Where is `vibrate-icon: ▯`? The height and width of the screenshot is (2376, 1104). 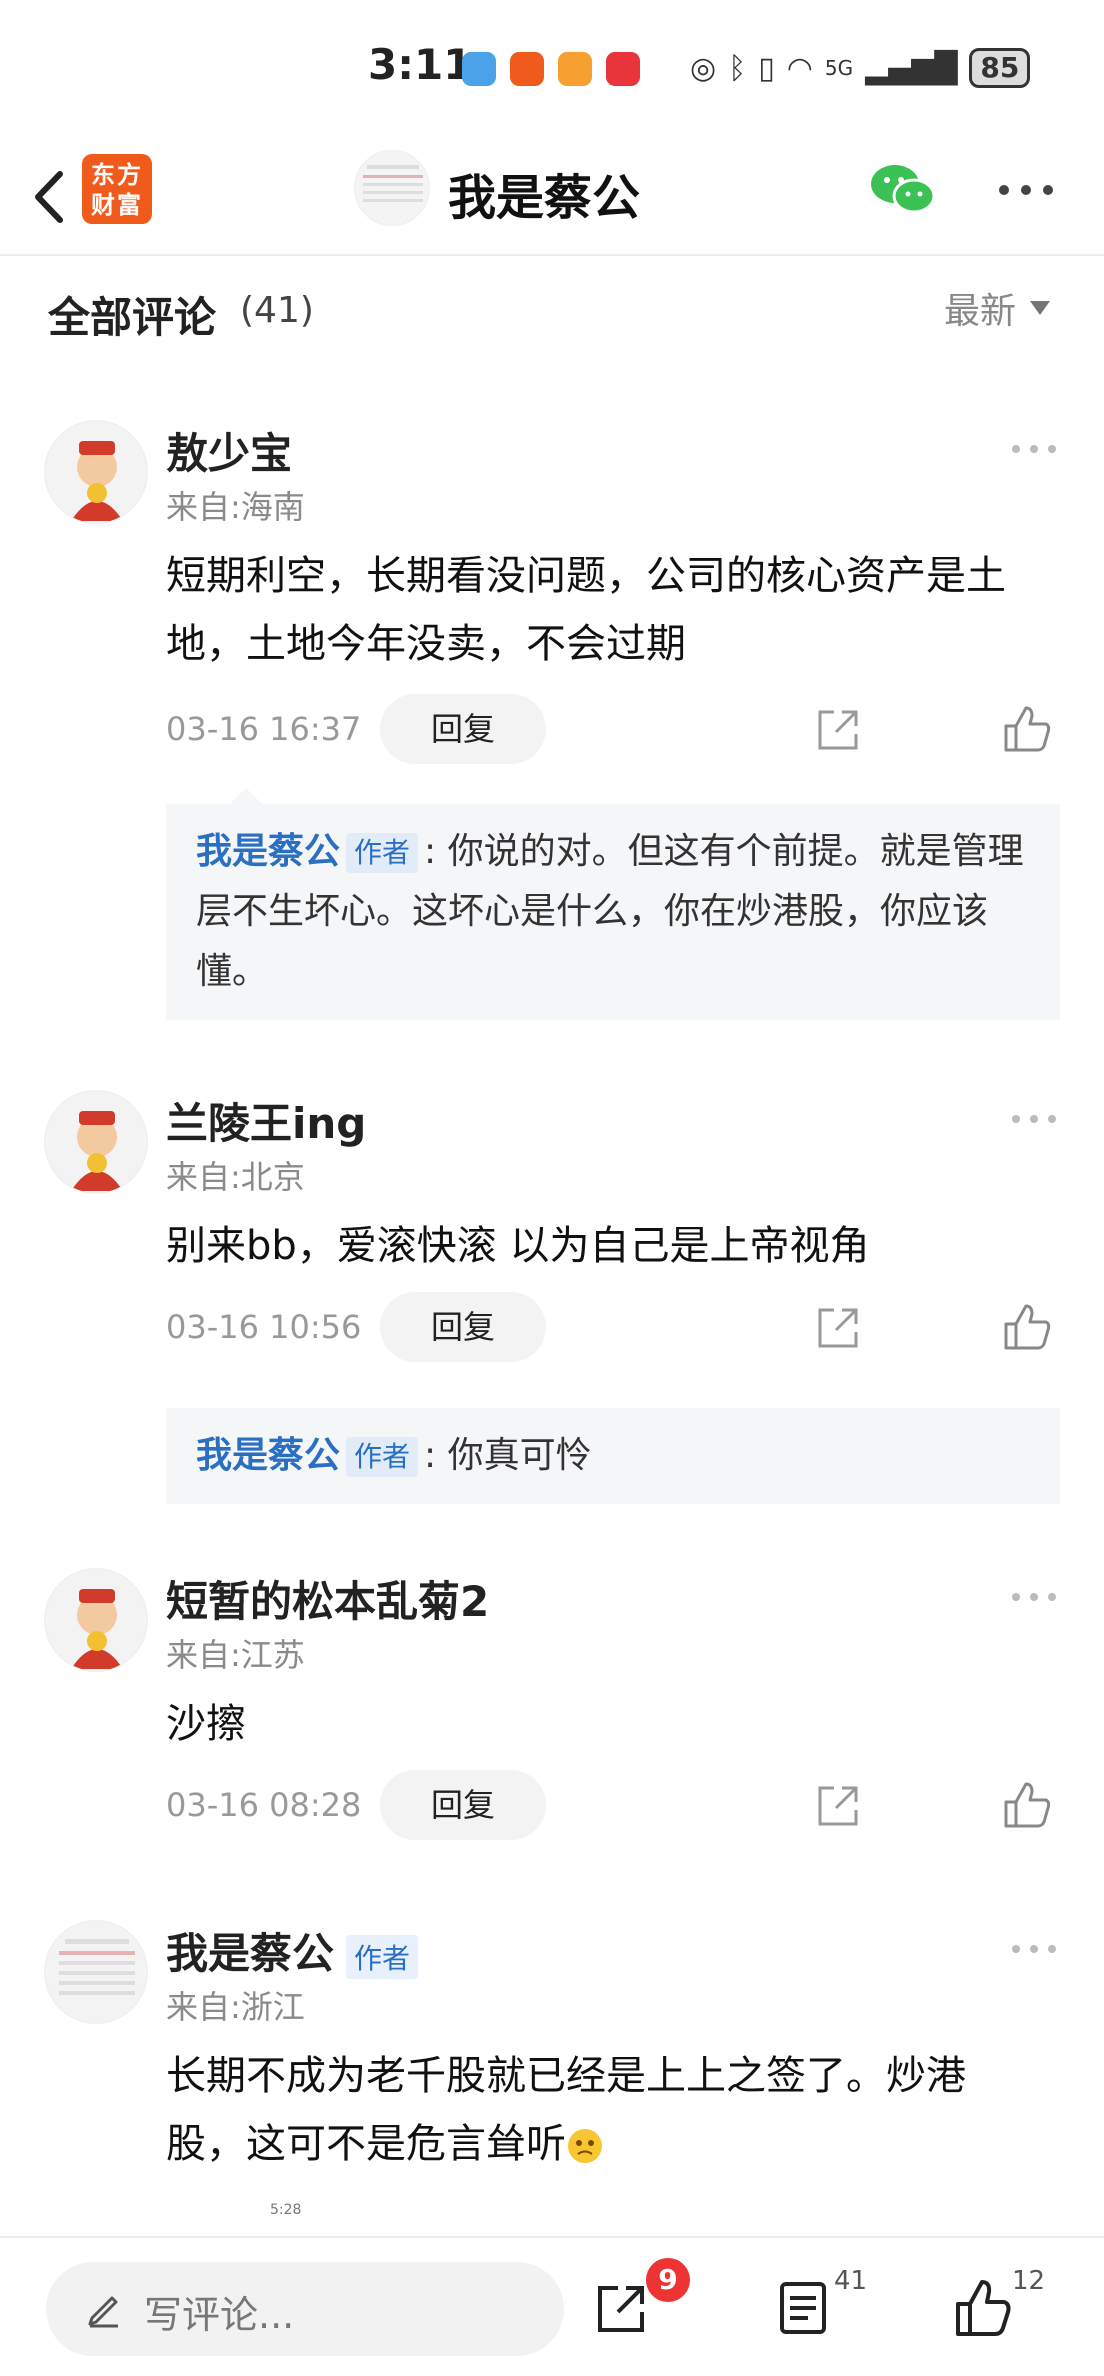
vibrate-icon: ▯ is located at coordinates (766, 68).